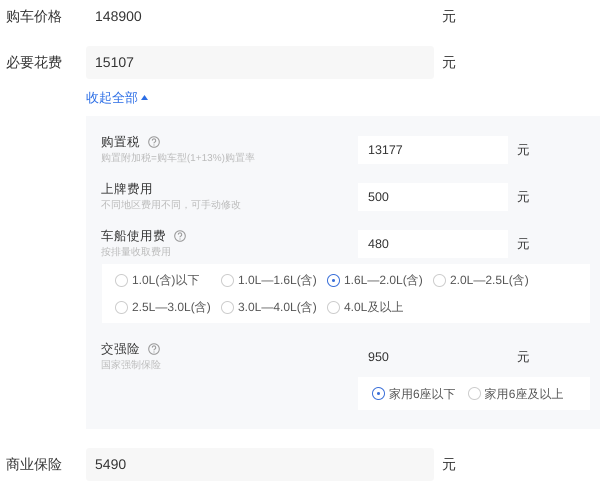 Image resolution: width=600 pixels, height=487 pixels. Describe the element at coordinates (127, 189) in the screenshot. I see `fee-label: 上牌费用` at that location.